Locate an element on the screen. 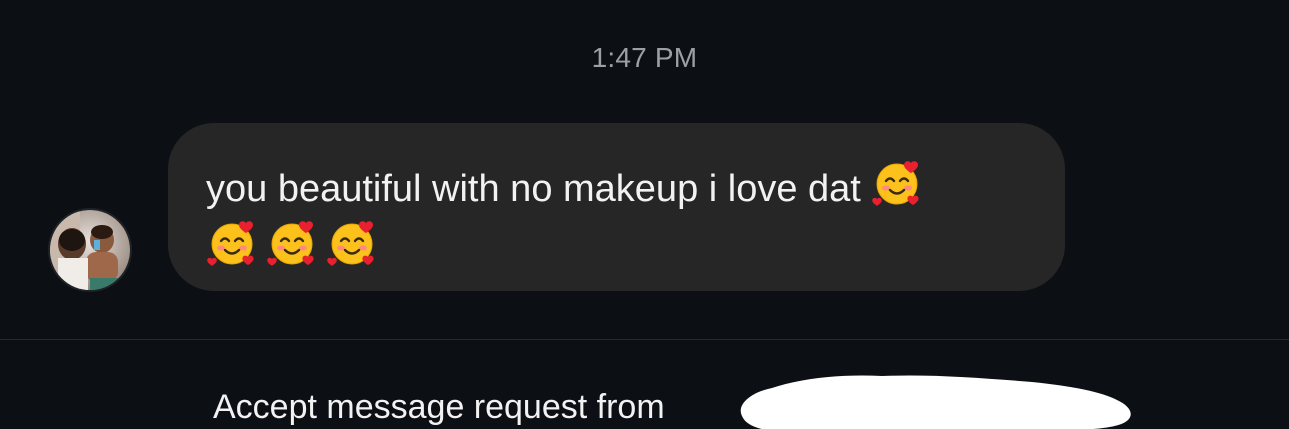  message-request-label: Accept message request from is located at coordinates (439, 407).